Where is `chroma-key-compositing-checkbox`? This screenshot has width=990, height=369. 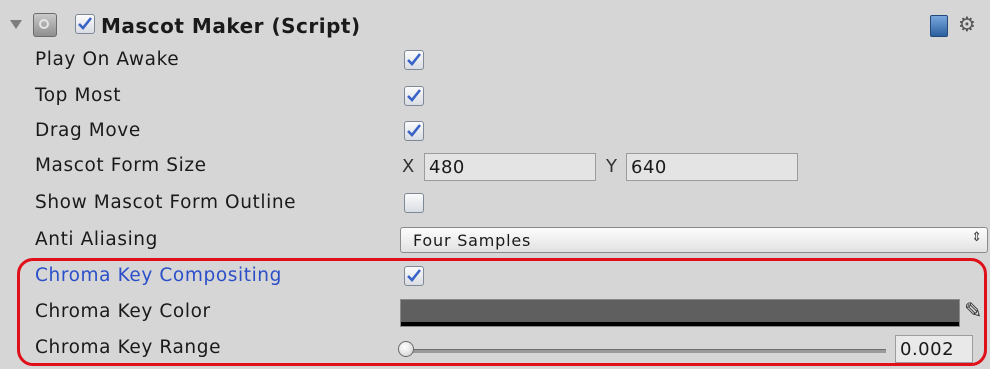
chroma-key-compositing-checkbox is located at coordinates (414, 276).